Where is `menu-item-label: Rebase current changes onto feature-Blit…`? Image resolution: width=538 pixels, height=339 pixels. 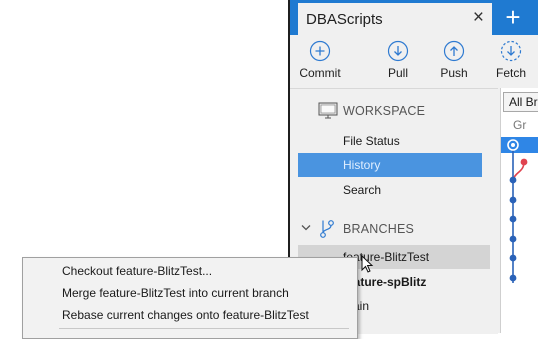
menu-item-label: Rebase current changes onto feature-Blit… is located at coordinates (185, 315).